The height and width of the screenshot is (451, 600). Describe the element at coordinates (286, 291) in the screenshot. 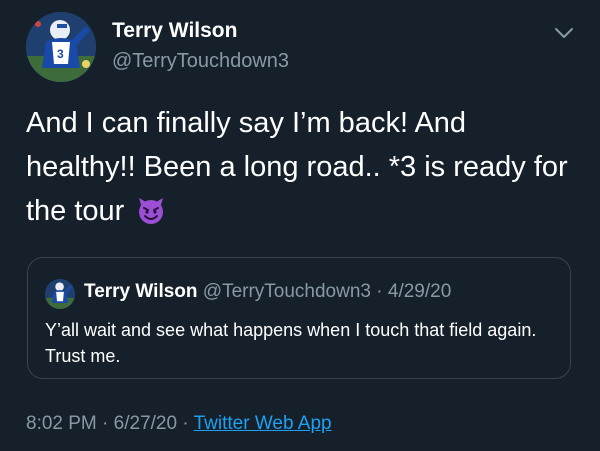

I see `quoted-author-handle: @TerryTouchdown3` at that location.